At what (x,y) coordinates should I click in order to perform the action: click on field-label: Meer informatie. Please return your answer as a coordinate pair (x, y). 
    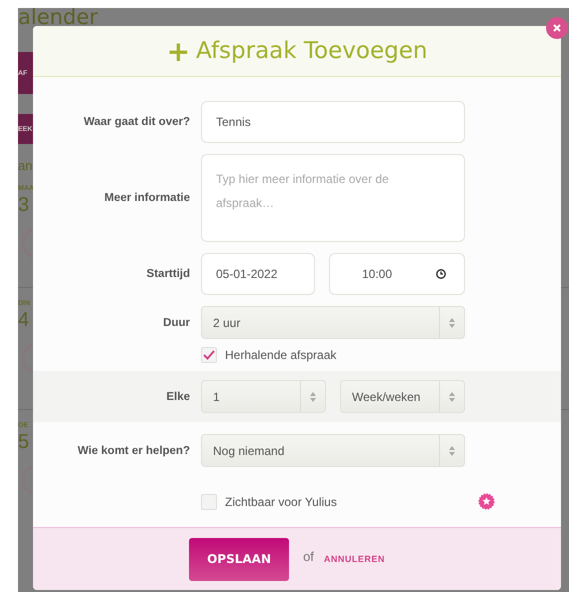
    Looking at the image, I should click on (147, 198).